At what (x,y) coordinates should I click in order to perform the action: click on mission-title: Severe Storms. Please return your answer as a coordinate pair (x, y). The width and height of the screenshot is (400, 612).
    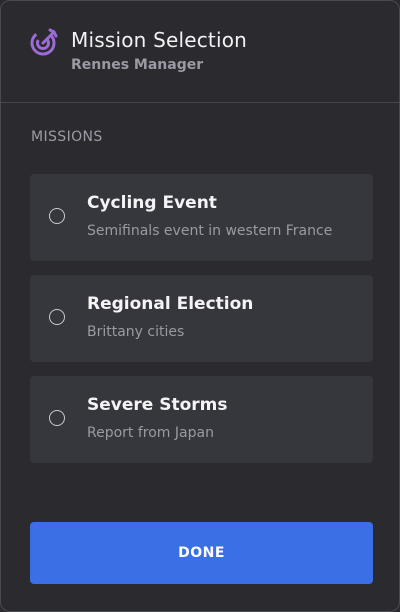
    Looking at the image, I should click on (157, 405).